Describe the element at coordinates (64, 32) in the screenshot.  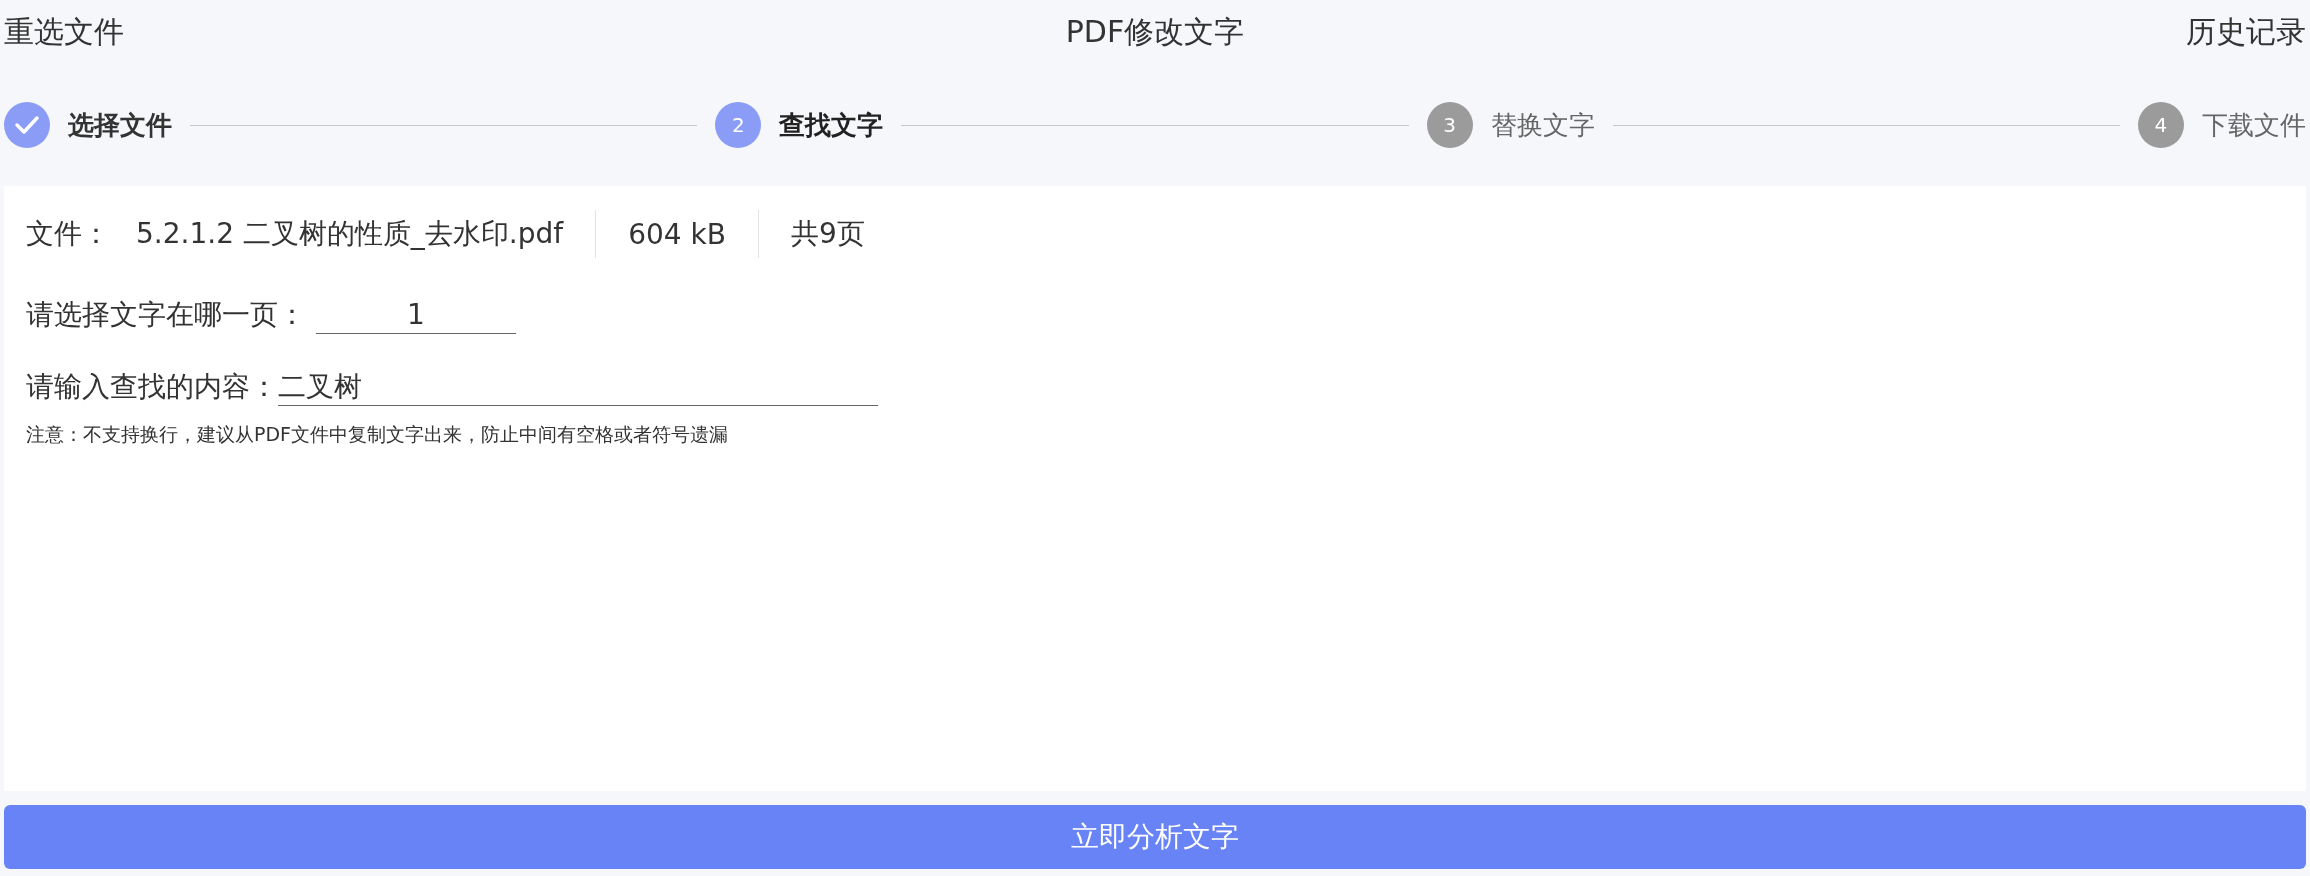
I see `reselect-file-link: 重选文件` at that location.